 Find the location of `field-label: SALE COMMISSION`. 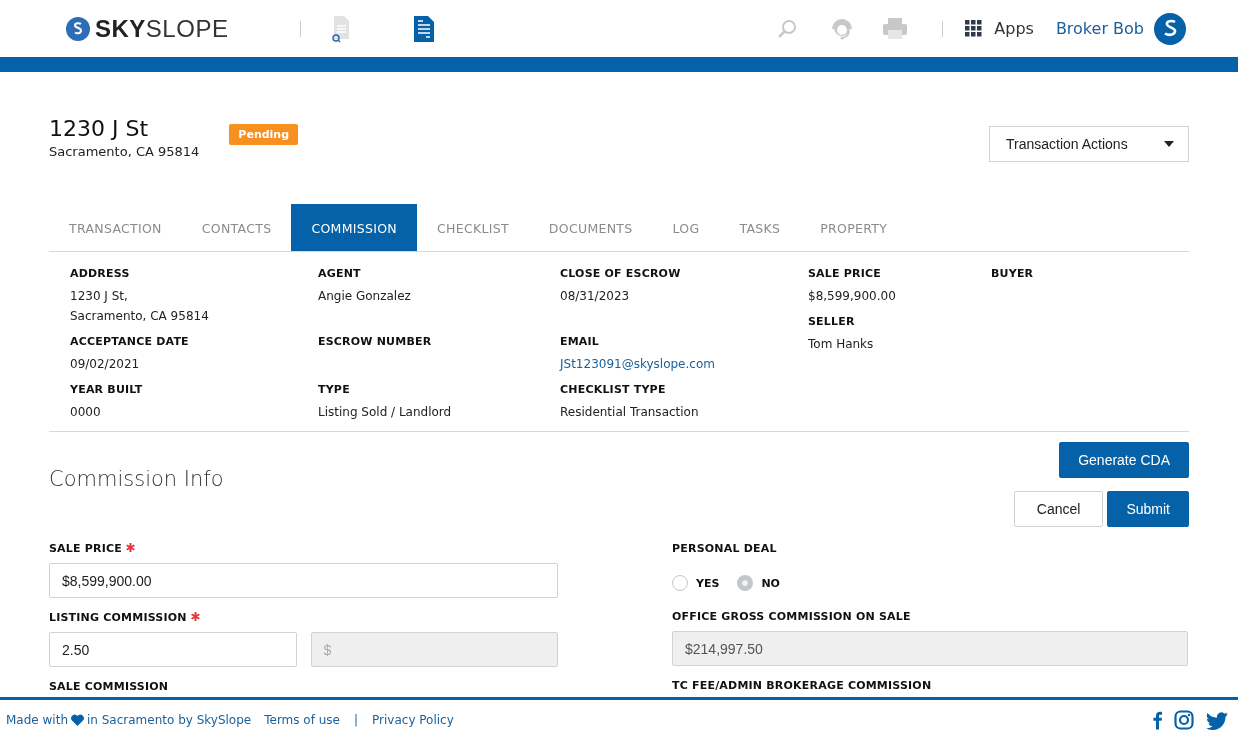

field-label: SALE COMMISSION is located at coordinates (109, 686).